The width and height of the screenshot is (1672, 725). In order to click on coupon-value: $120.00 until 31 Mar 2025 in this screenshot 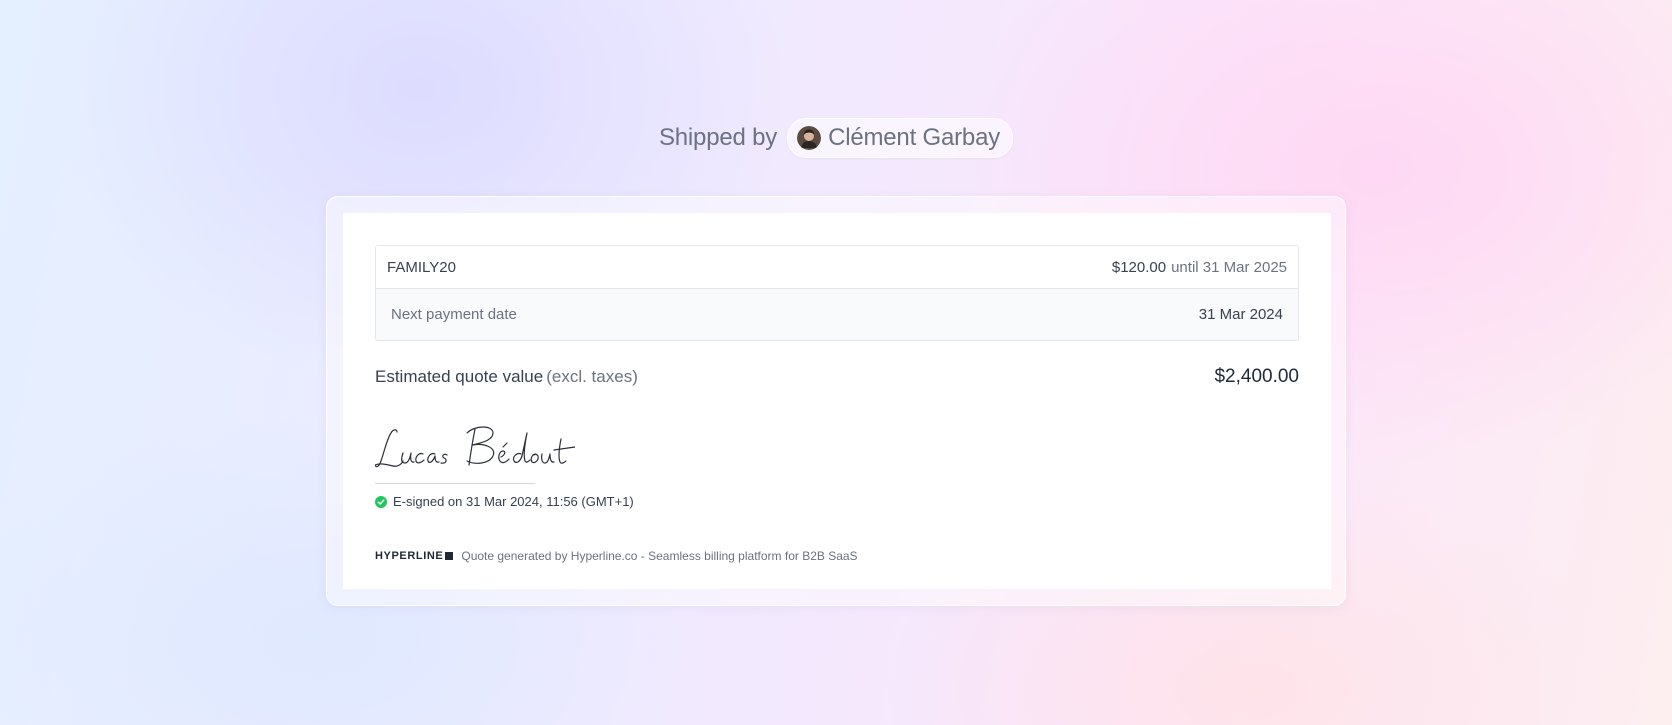, I will do `click(1199, 267)`.